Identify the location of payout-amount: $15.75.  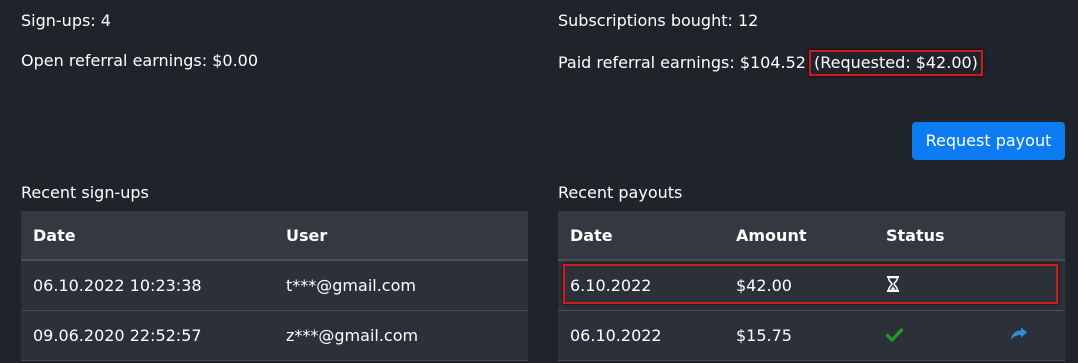
(799, 335).